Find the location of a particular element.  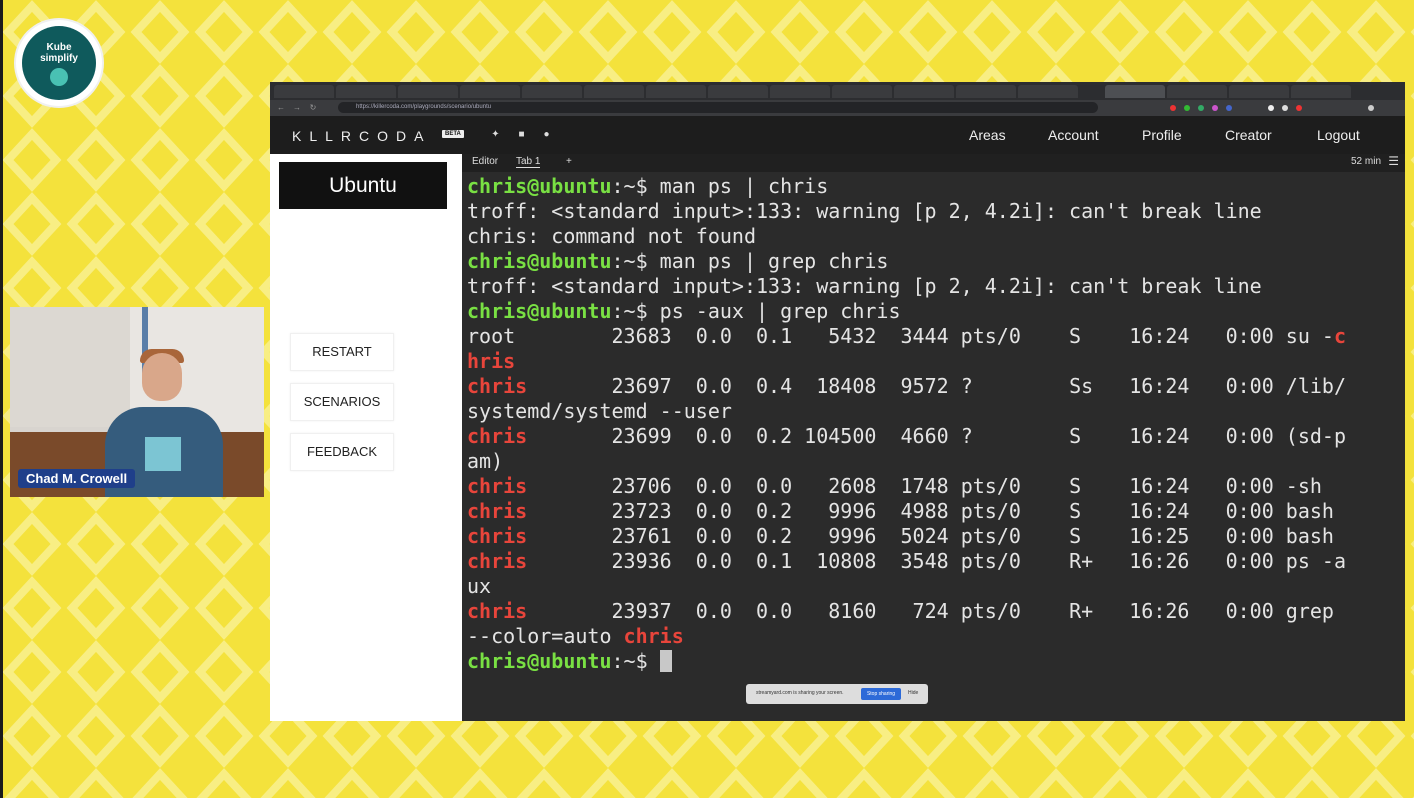

tab-editor: Editor is located at coordinates (485, 161).